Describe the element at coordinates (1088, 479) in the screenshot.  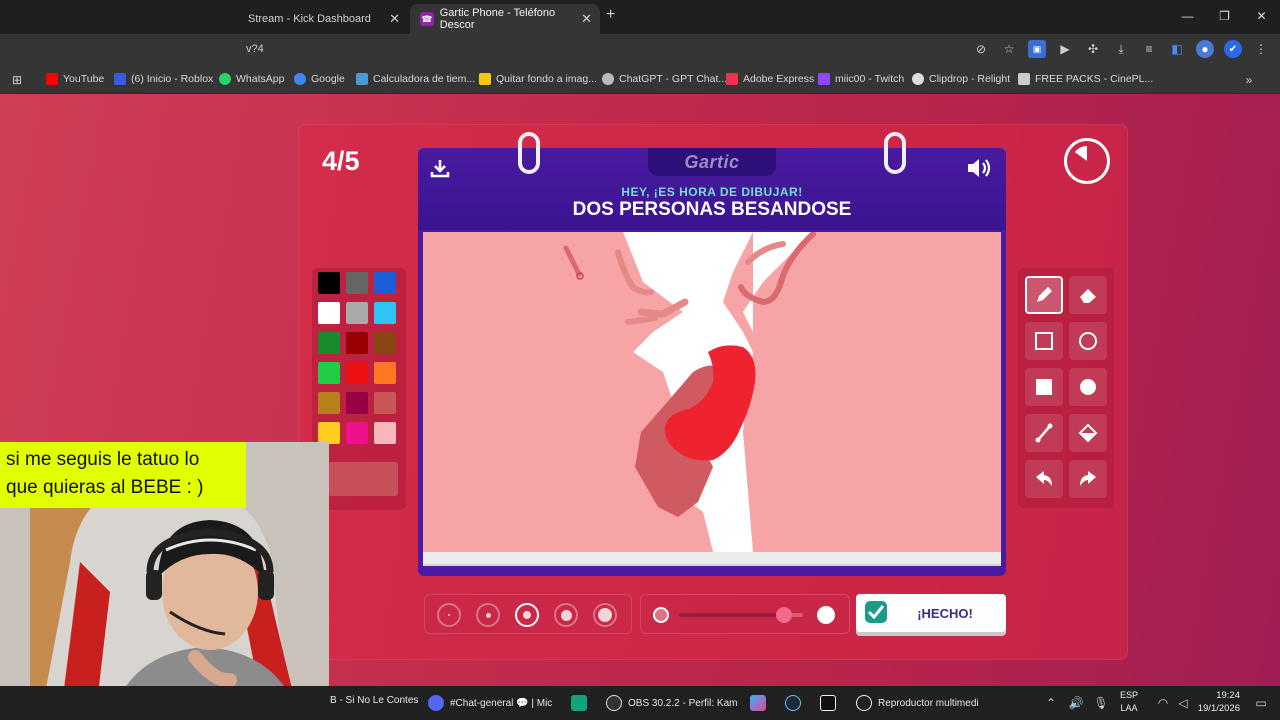
I see `redo-tool` at that location.